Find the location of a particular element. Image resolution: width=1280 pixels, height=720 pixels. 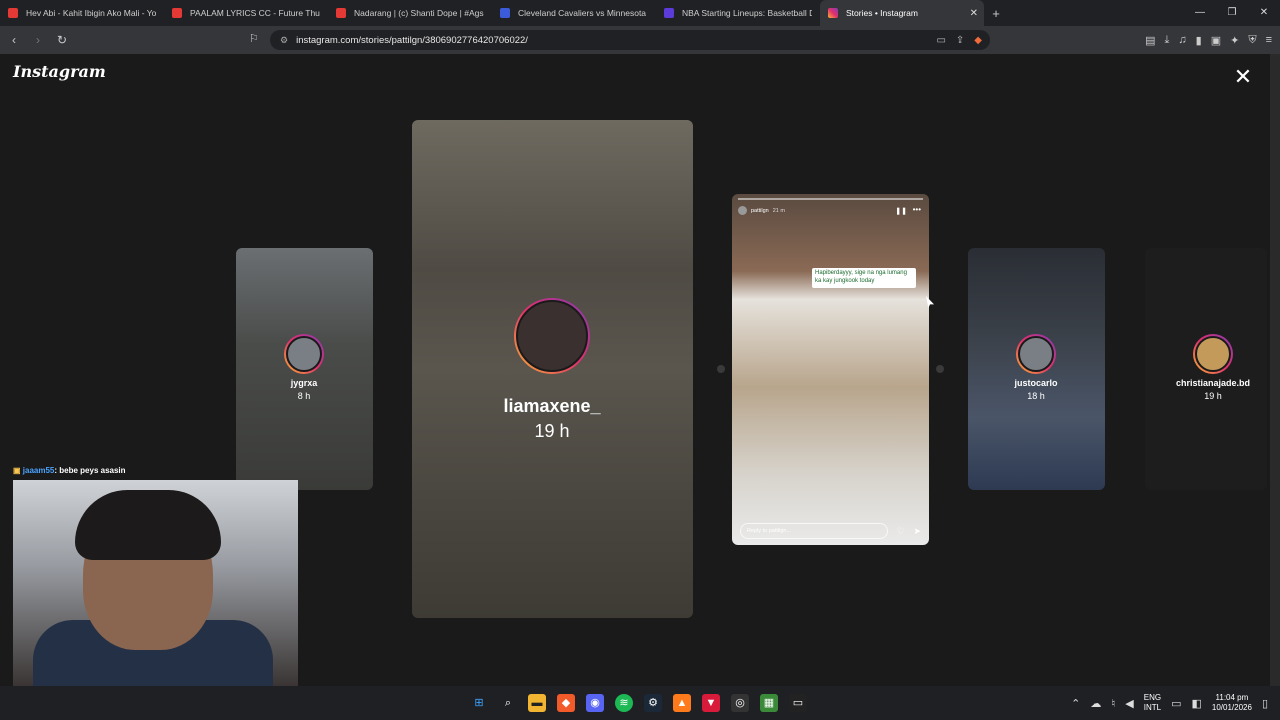

tab-5: NBA Starting Lineups: Basketball Dai is located at coordinates (738, 13).